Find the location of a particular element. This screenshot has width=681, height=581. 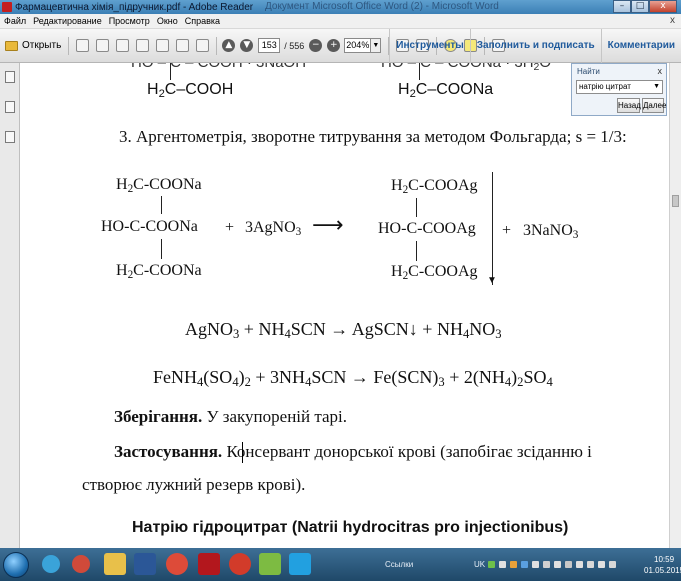

toolbar-separator is located at coordinates (69, 45).